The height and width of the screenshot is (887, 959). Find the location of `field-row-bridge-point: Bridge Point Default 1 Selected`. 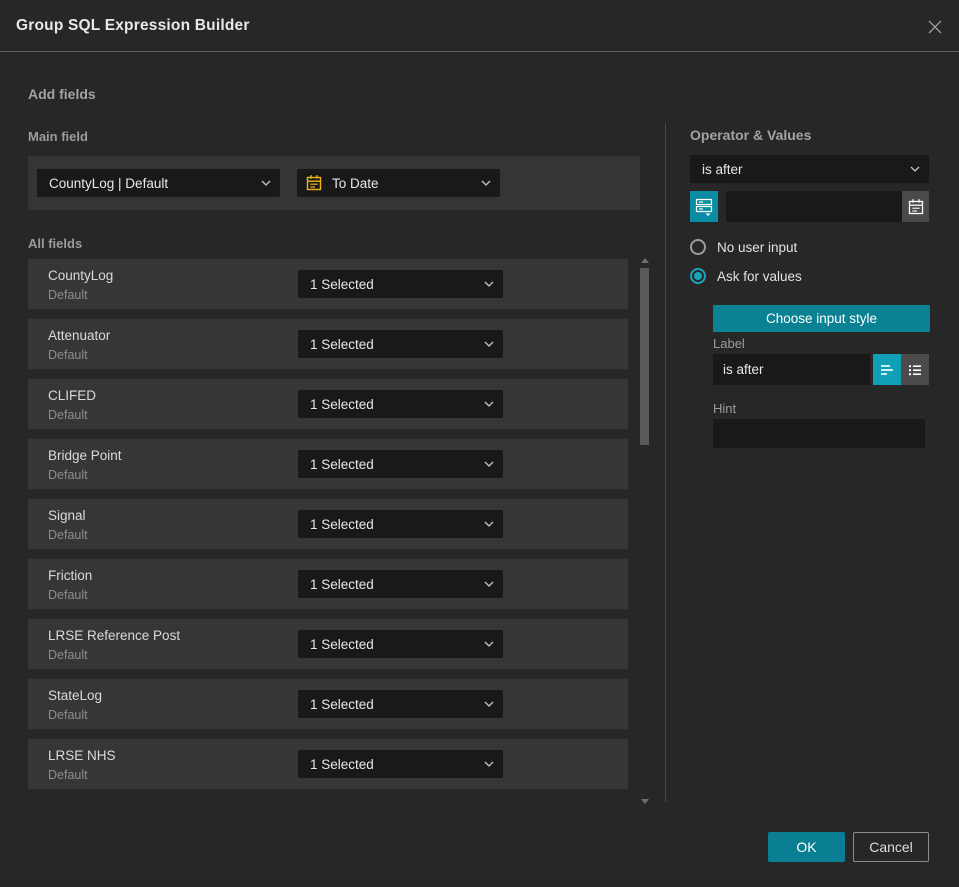

field-row-bridge-point: Bridge Point Default 1 Selected is located at coordinates (328, 464).